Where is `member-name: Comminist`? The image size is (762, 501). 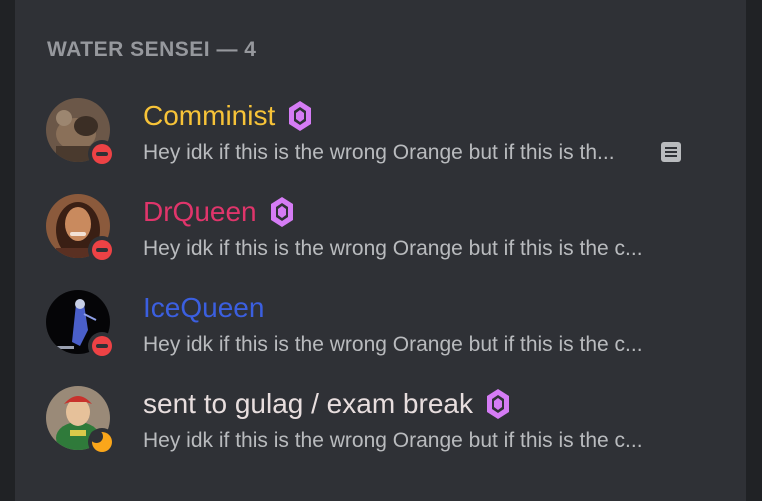 member-name: Comminist is located at coordinates (209, 115).